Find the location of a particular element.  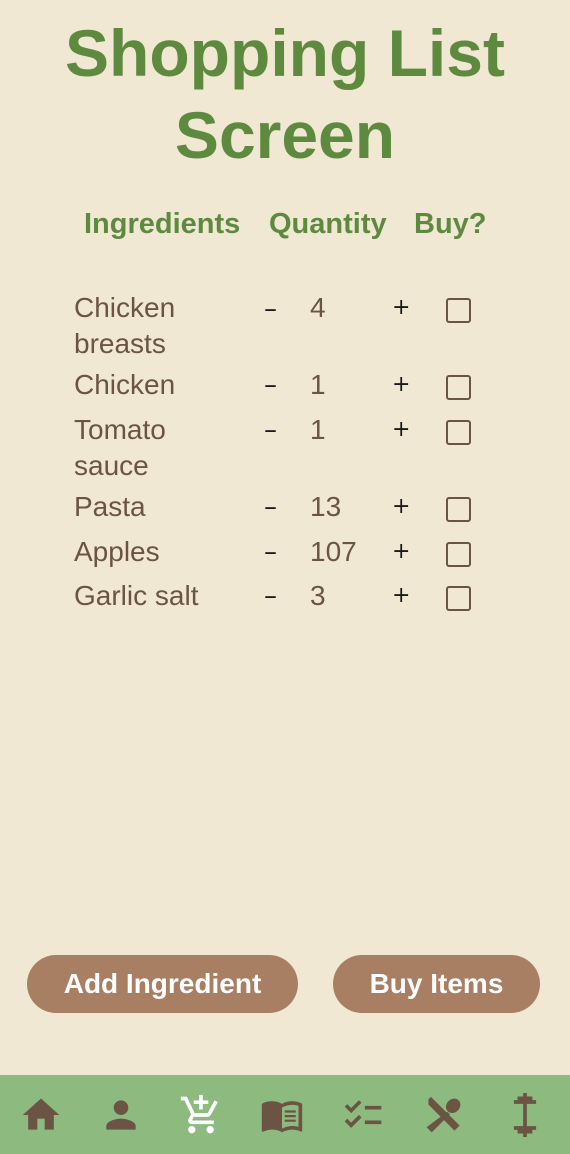

person-icon is located at coordinates (121, 1114).